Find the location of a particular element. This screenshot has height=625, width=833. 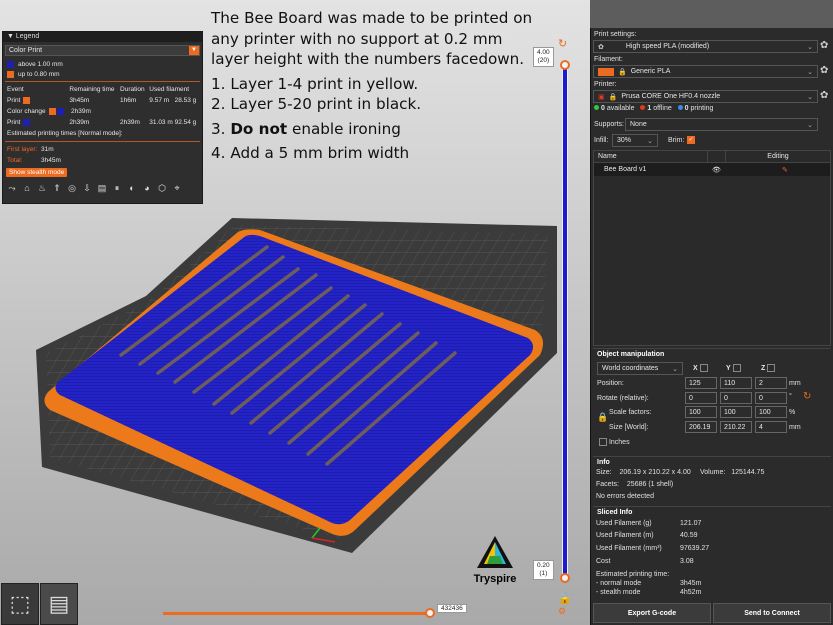

send-to-connect-button: Send to Connect is located at coordinates (772, 613).